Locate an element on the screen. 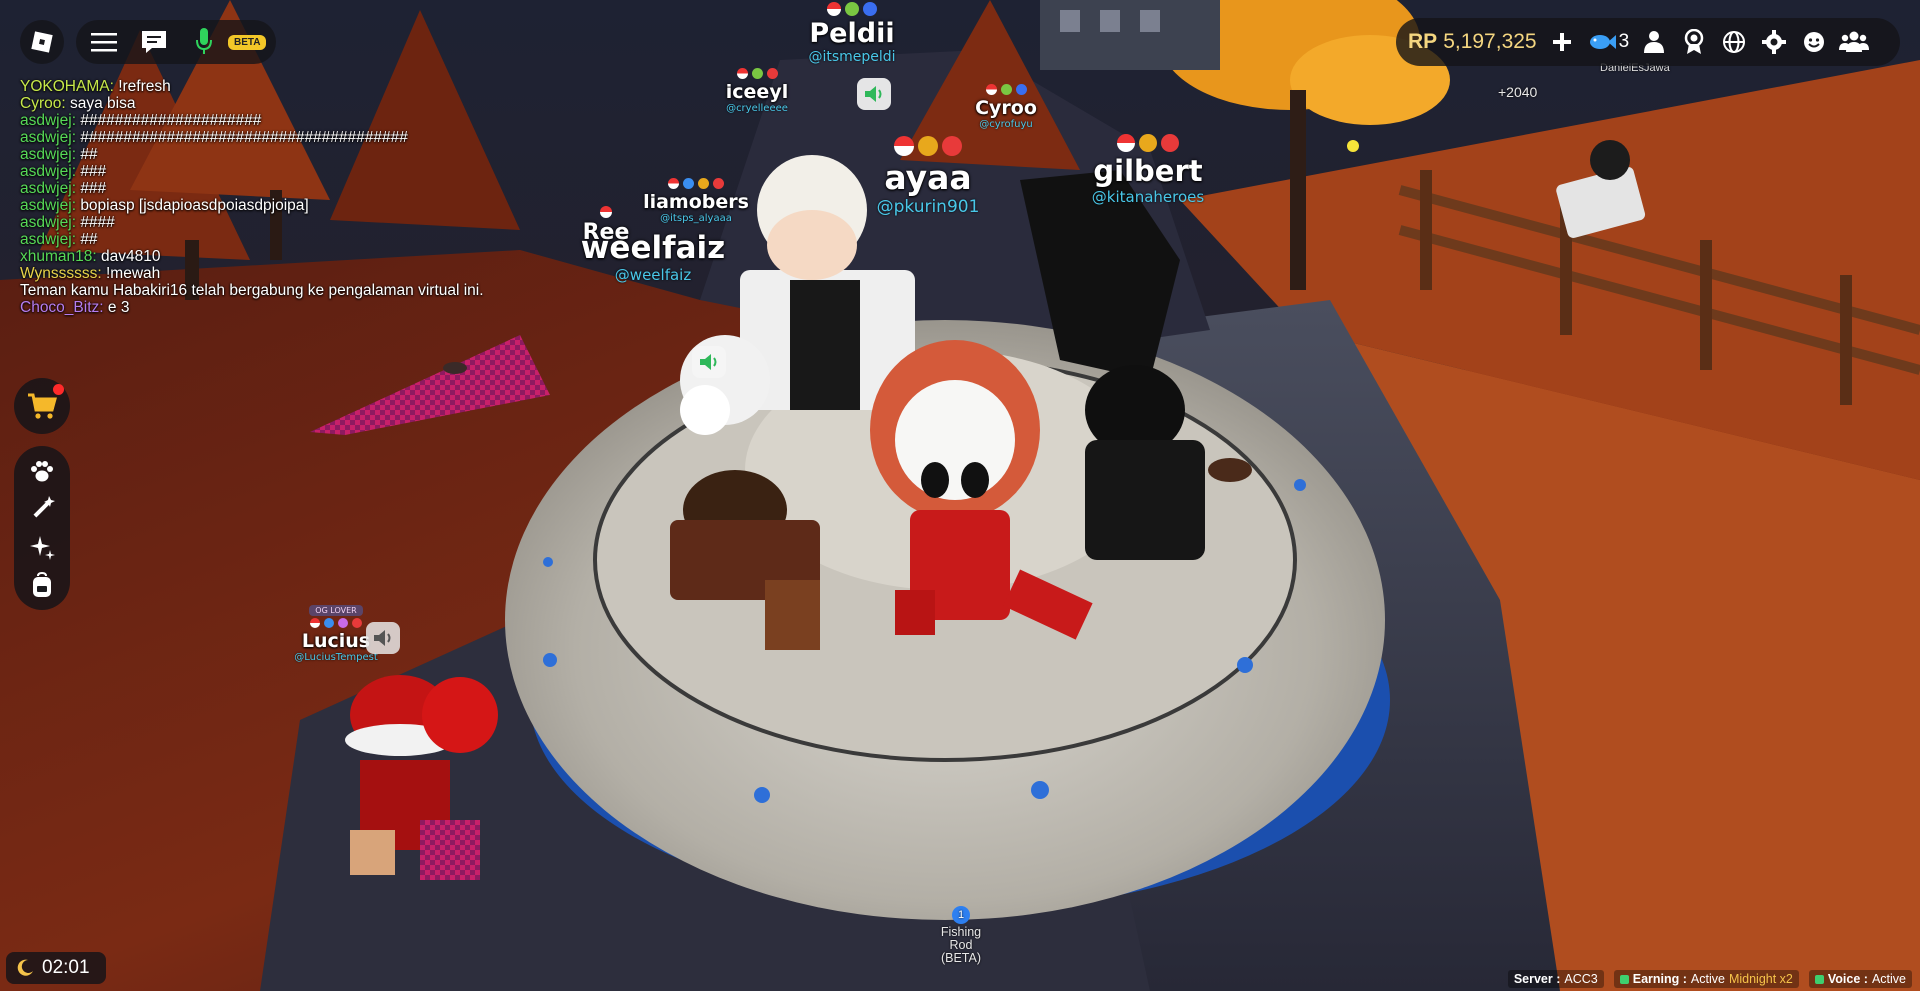 This screenshot has height=991, width=1920. chat-username: Choco_Bitz: is located at coordinates (62, 307).